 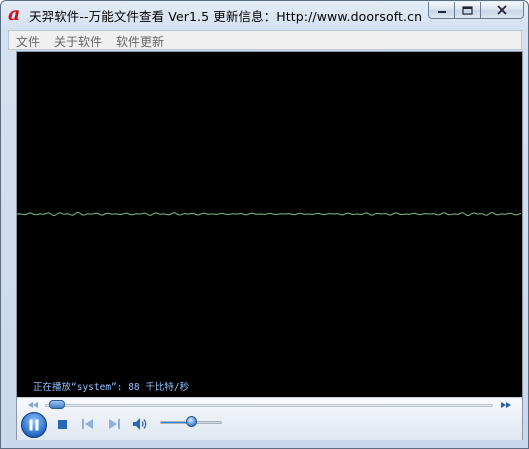 What do you see at coordinates (191, 421) in the screenshot?
I see `volume-thumb` at bounding box center [191, 421].